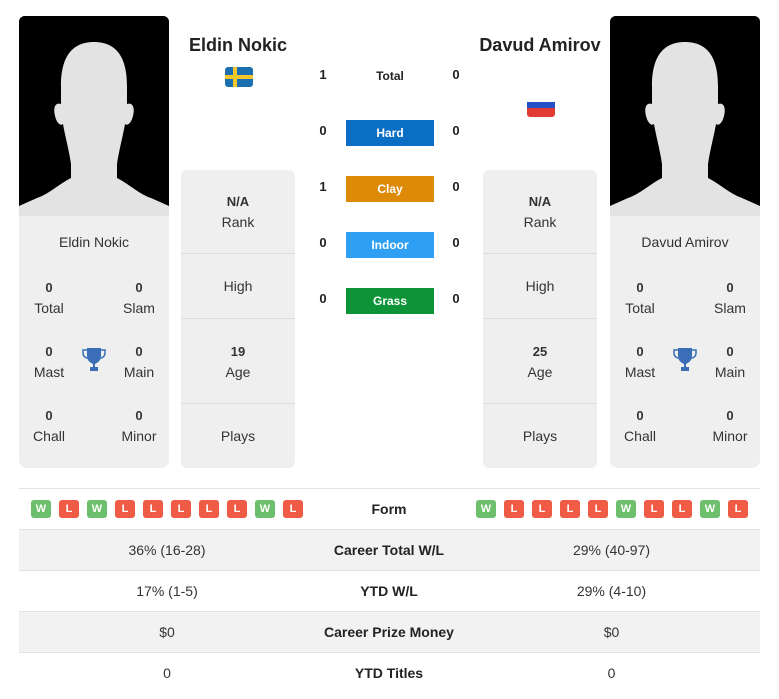 This screenshot has width=779, height=699. What do you see at coordinates (323, 186) in the screenshot?
I see `h2h-clay-p1: 1` at bounding box center [323, 186].